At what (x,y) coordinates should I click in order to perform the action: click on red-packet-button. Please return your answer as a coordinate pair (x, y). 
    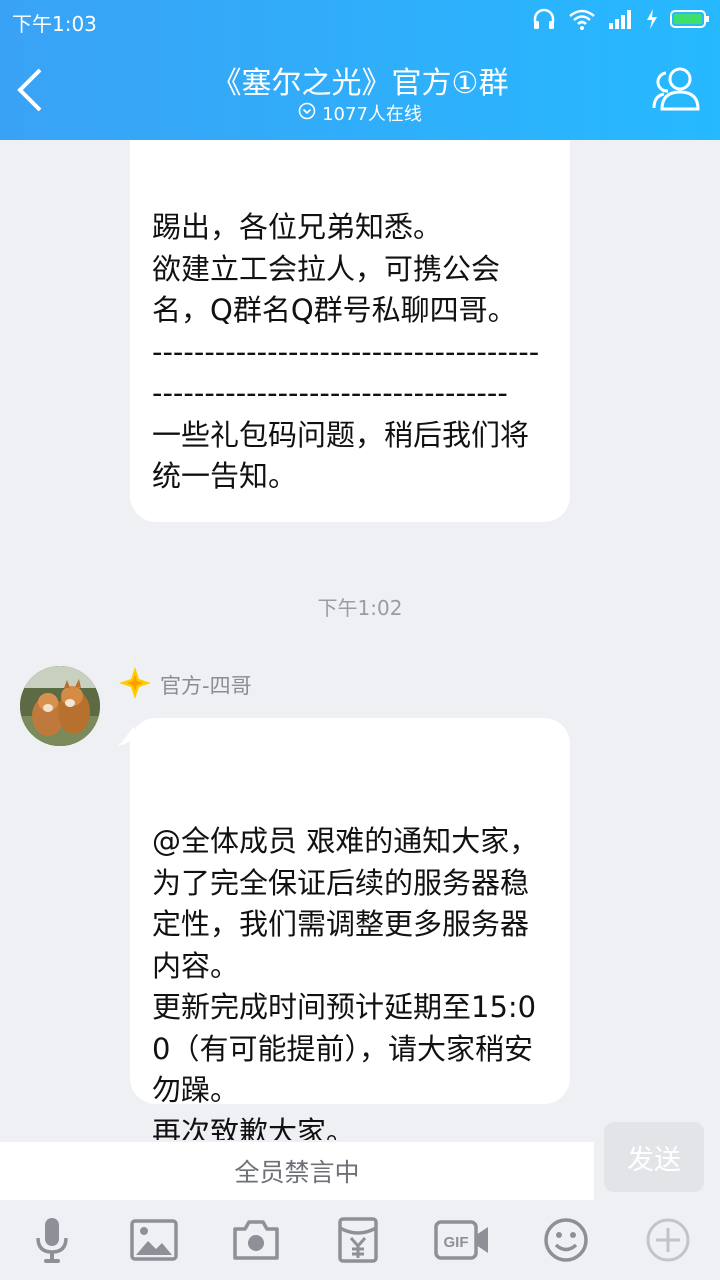
    Looking at the image, I should click on (358, 1240).